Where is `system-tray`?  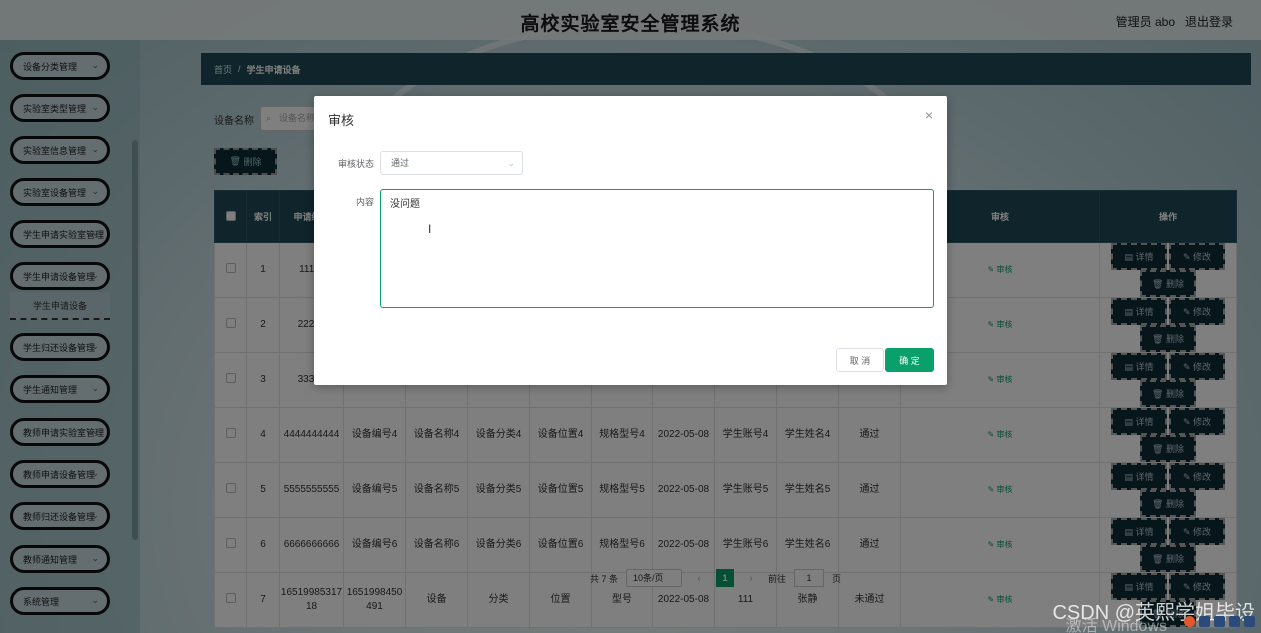 system-tray is located at coordinates (1219, 623).